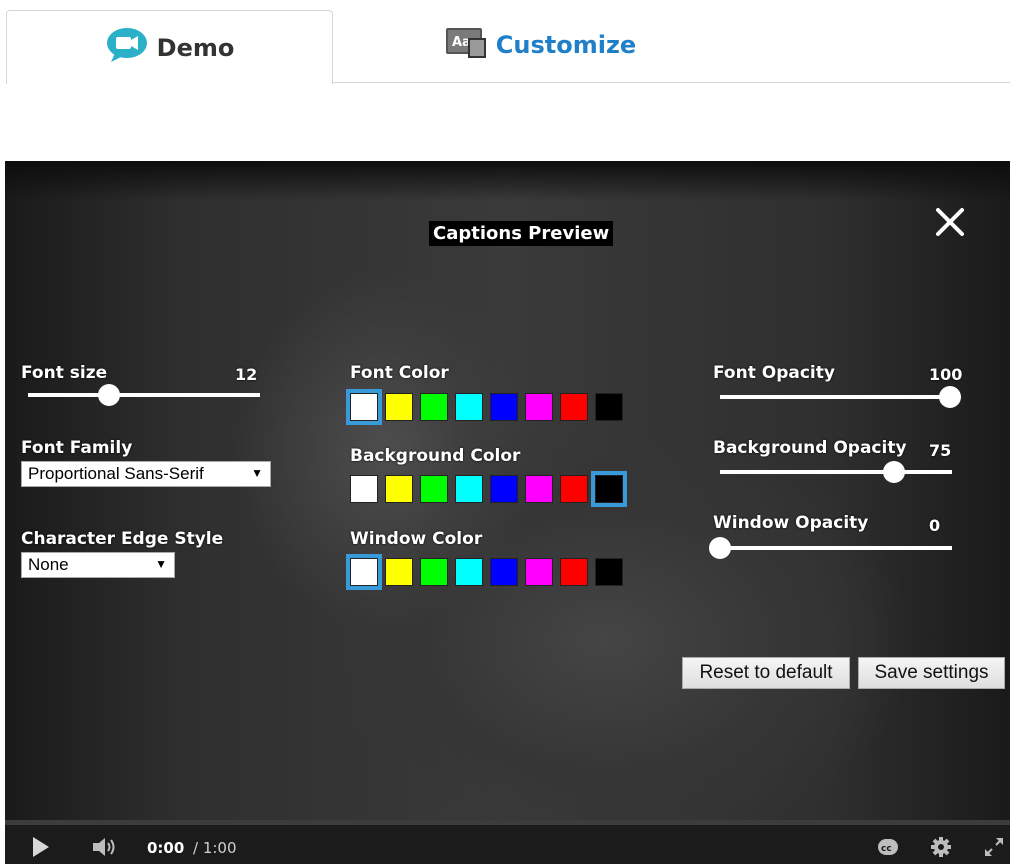 The height and width of the screenshot is (864, 1010). I want to click on background-opacity-value: 75, so click(940, 450).